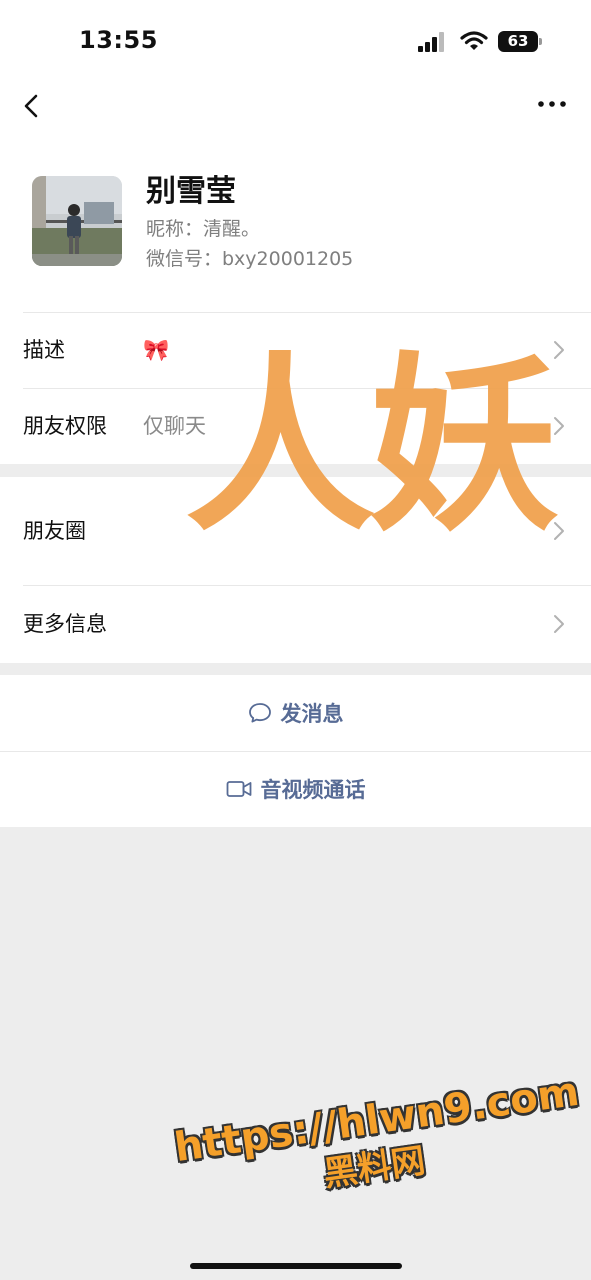  Describe the element at coordinates (552, 104) in the screenshot. I see `ellipsis-icon` at that location.